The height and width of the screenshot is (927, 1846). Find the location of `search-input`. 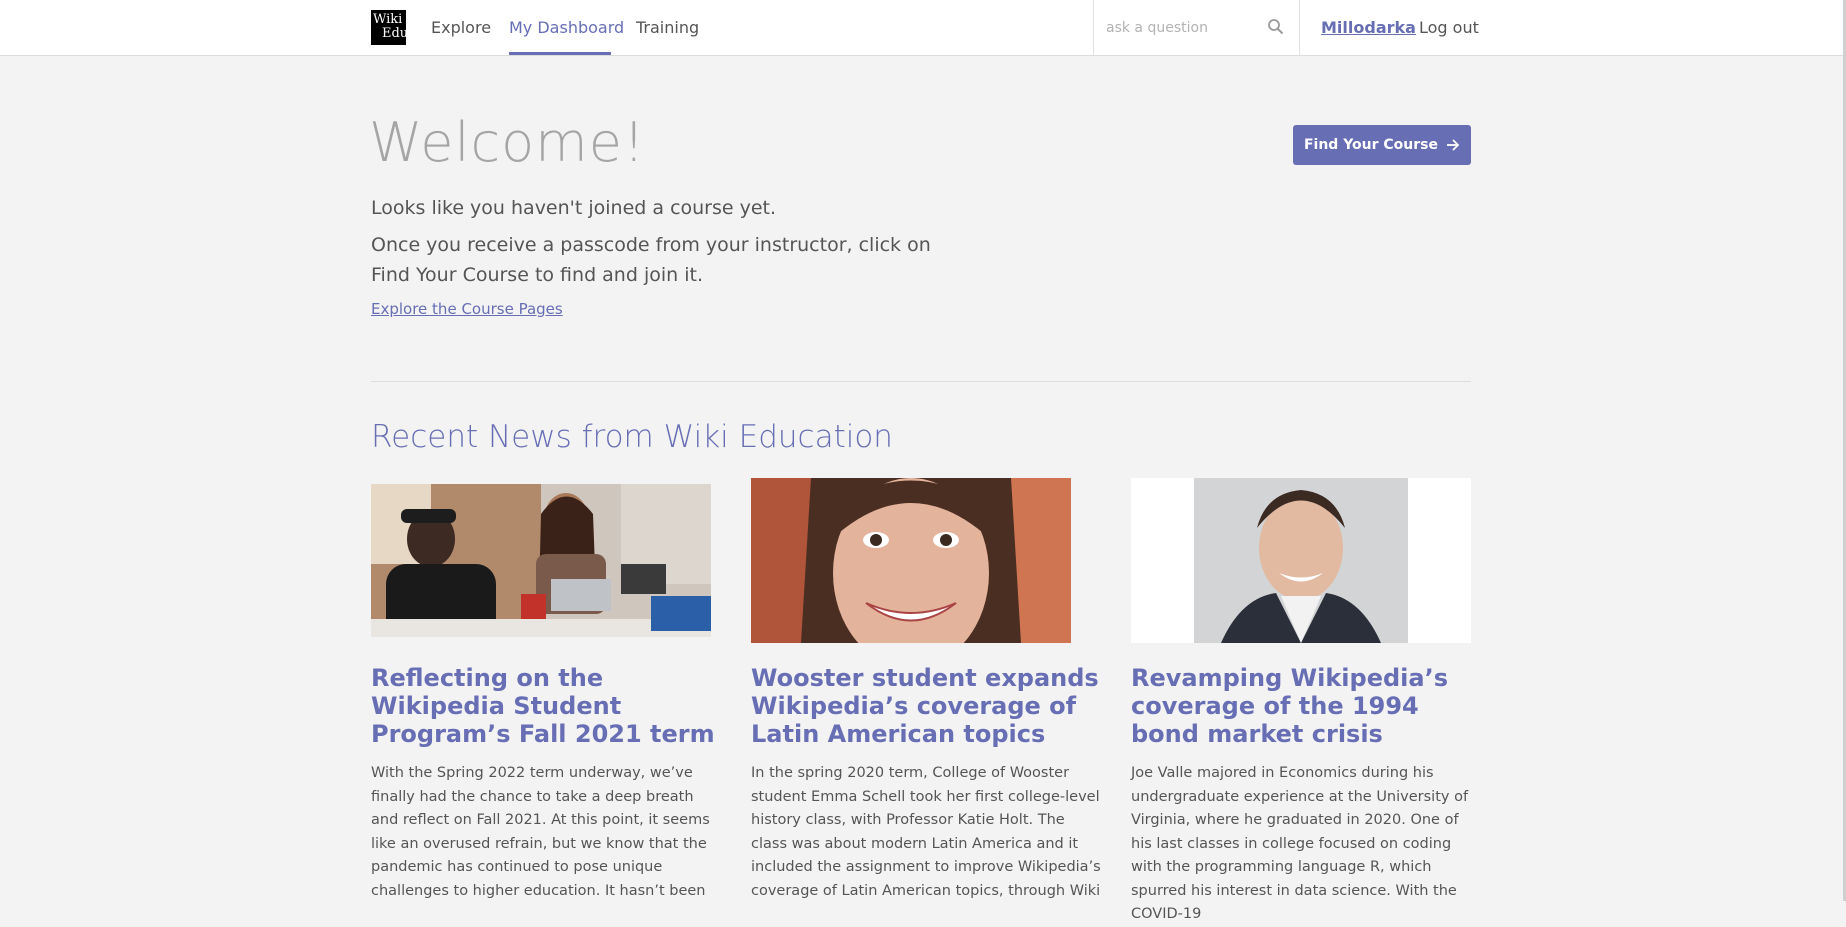

search-input is located at coordinates (1183, 28).